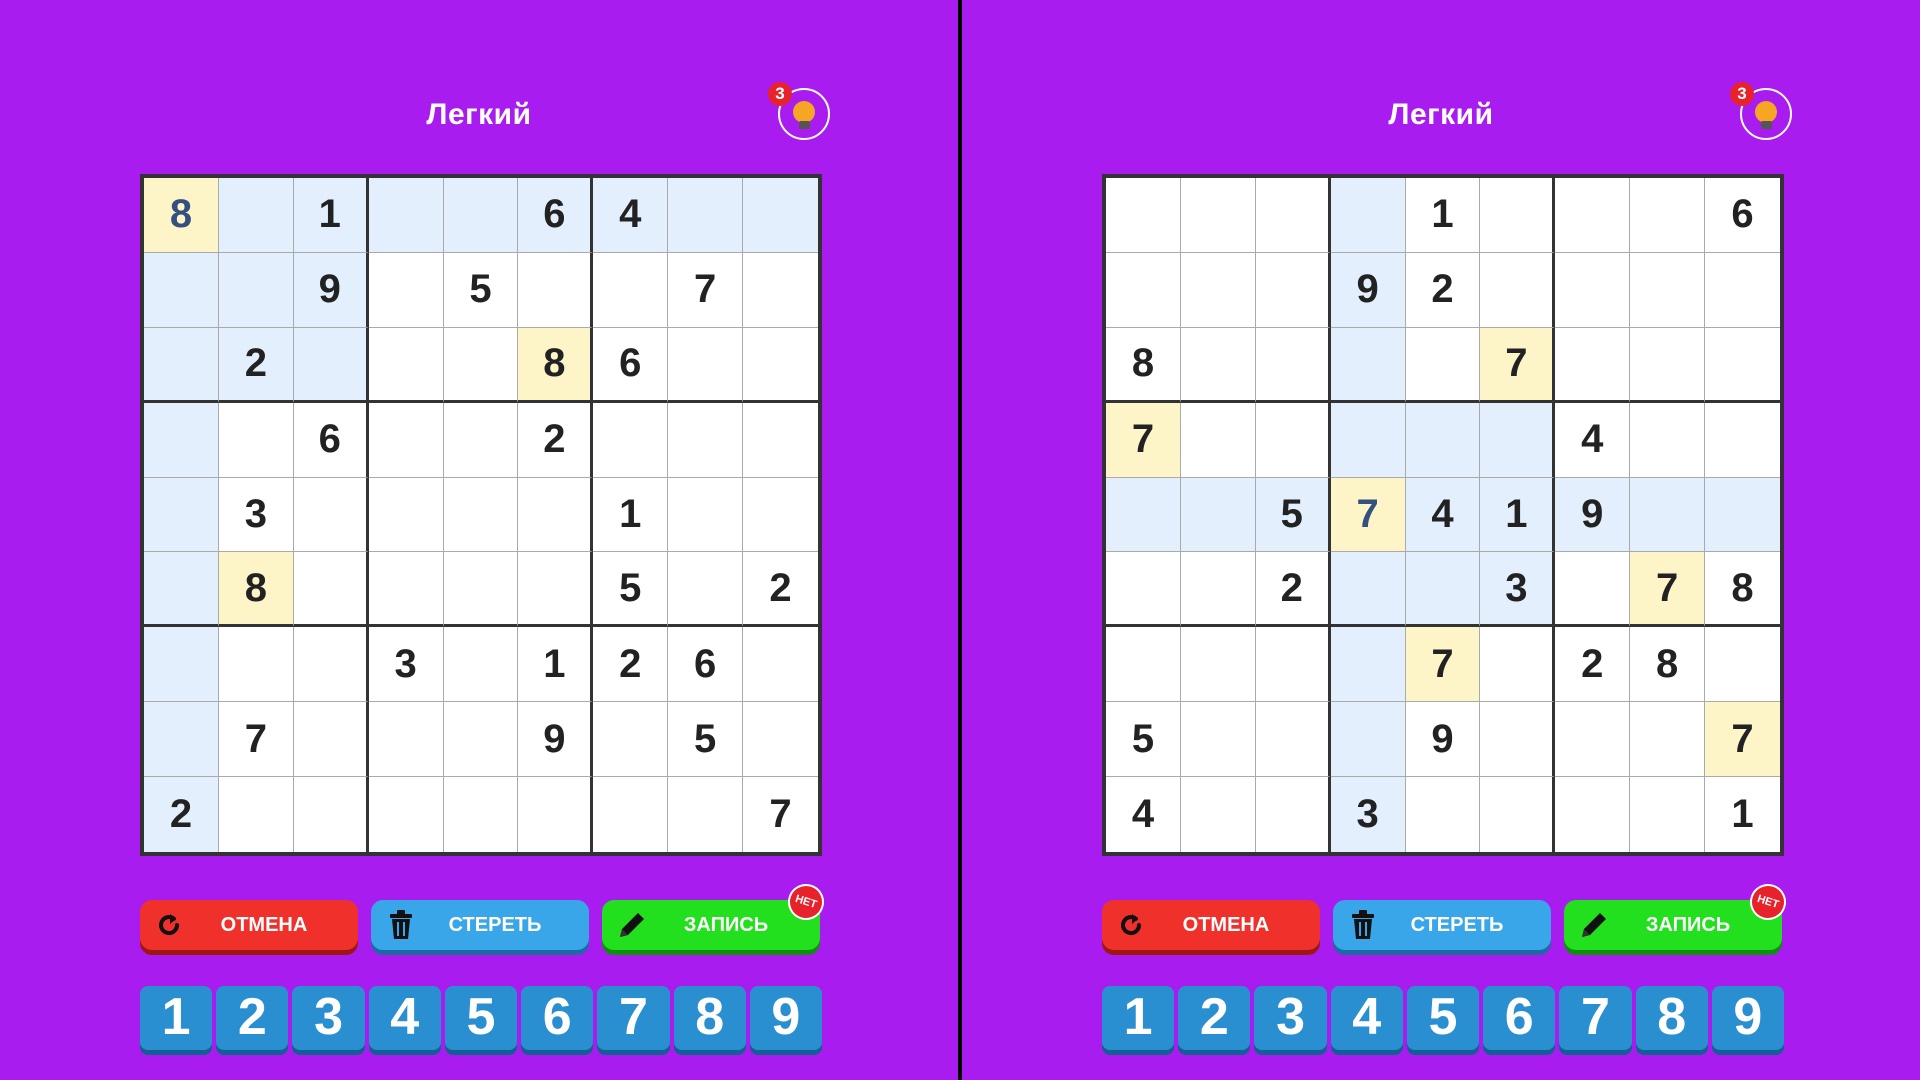 The height and width of the screenshot is (1080, 1920). I want to click on number-key: 7, so click(633, 1018).